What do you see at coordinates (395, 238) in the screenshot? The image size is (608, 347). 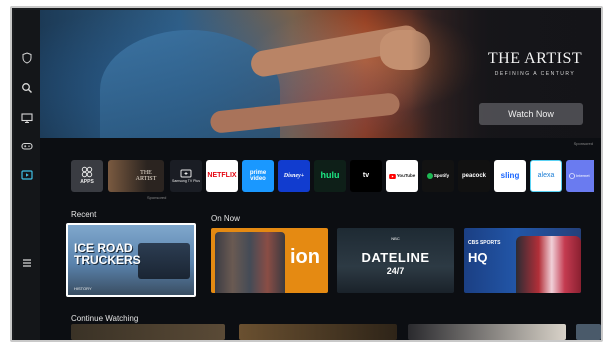 I see `nbc-network-label: NBC` at bounding box center [395, 238].